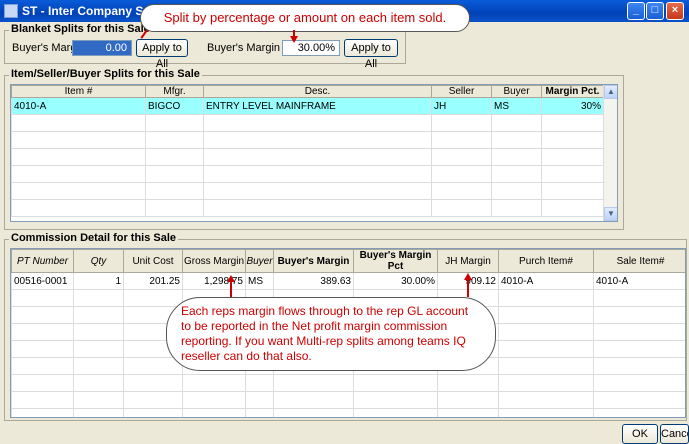  What do you see at coordinates (675, 11) in the screenshot?
I see `close-button: ×` at bounding box center [675, 11].